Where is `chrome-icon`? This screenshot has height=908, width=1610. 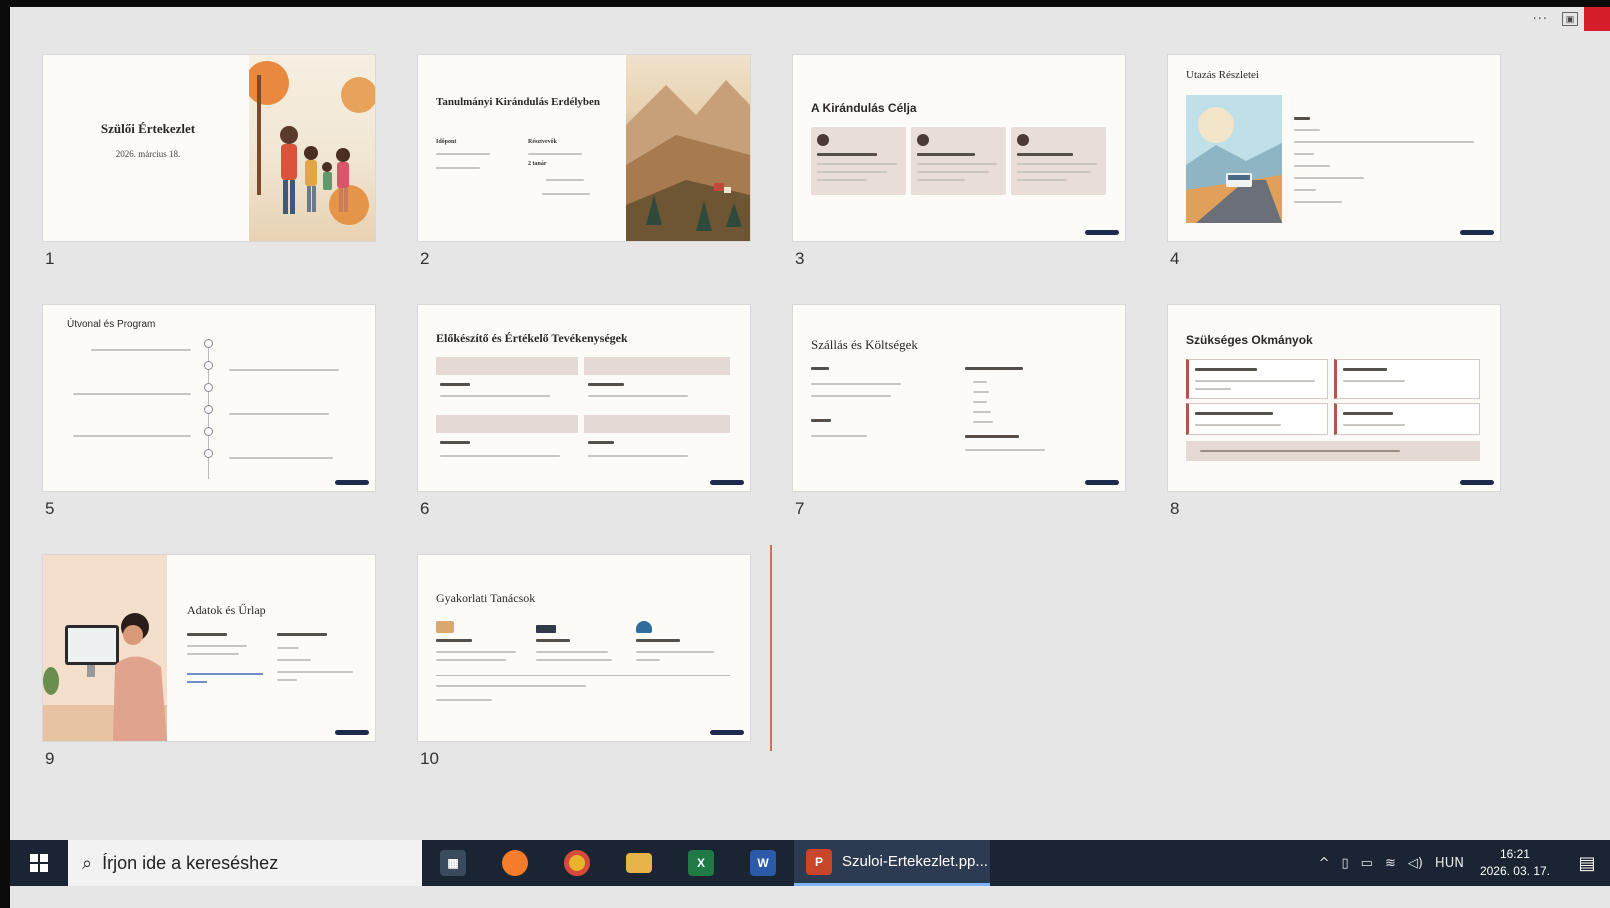 chrome-icon is located at coordinates (577, 863).